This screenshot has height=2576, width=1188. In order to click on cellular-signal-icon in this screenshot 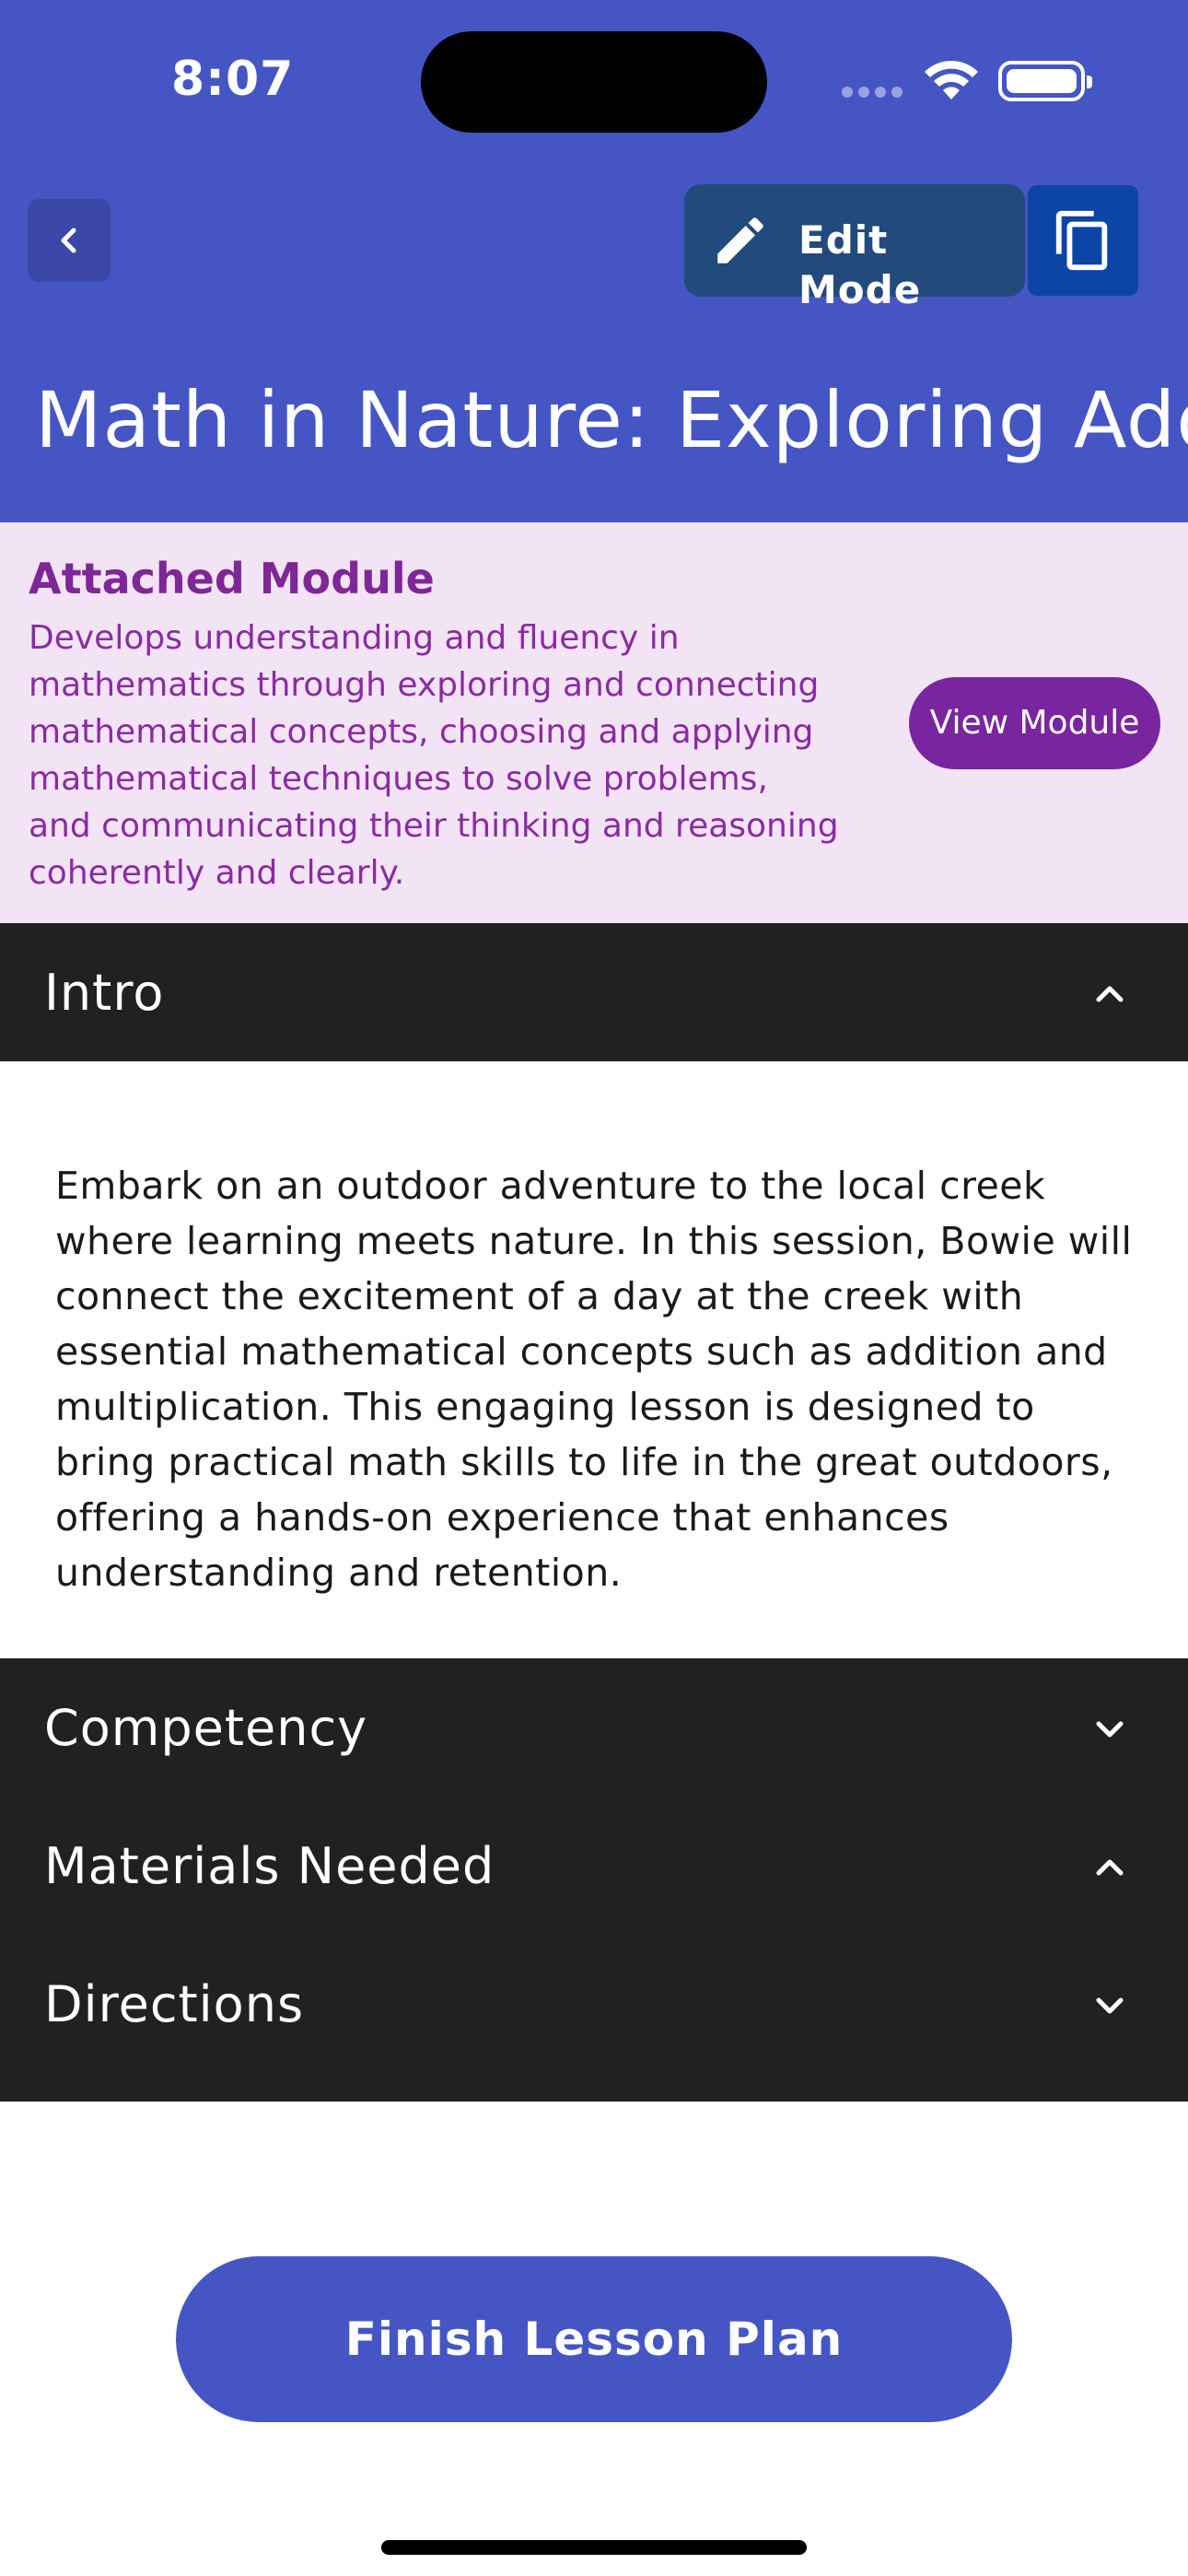, I will do `click(873, 92)`.